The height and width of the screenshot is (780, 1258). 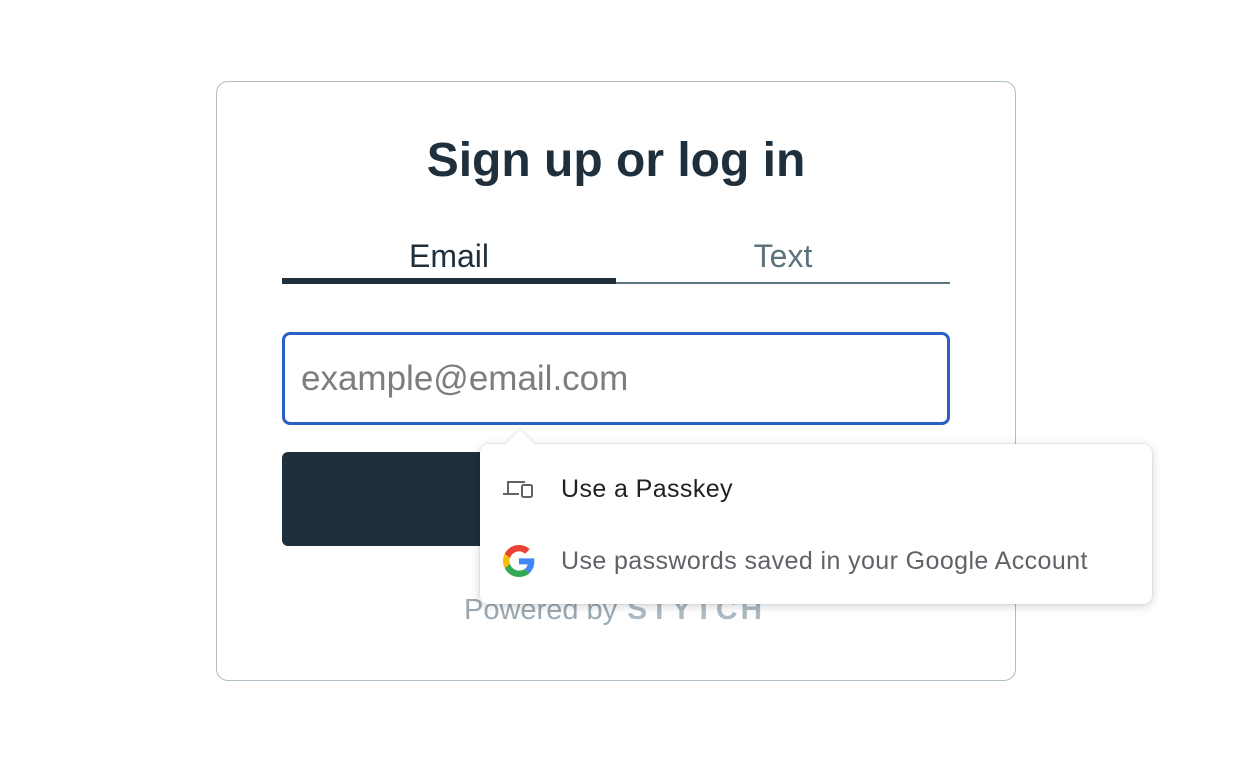 What do you see at coordinates (816, 489) in the screenshot?
I see `use-passkey-option: Use a Passkey` at bounding box center [816, 489].